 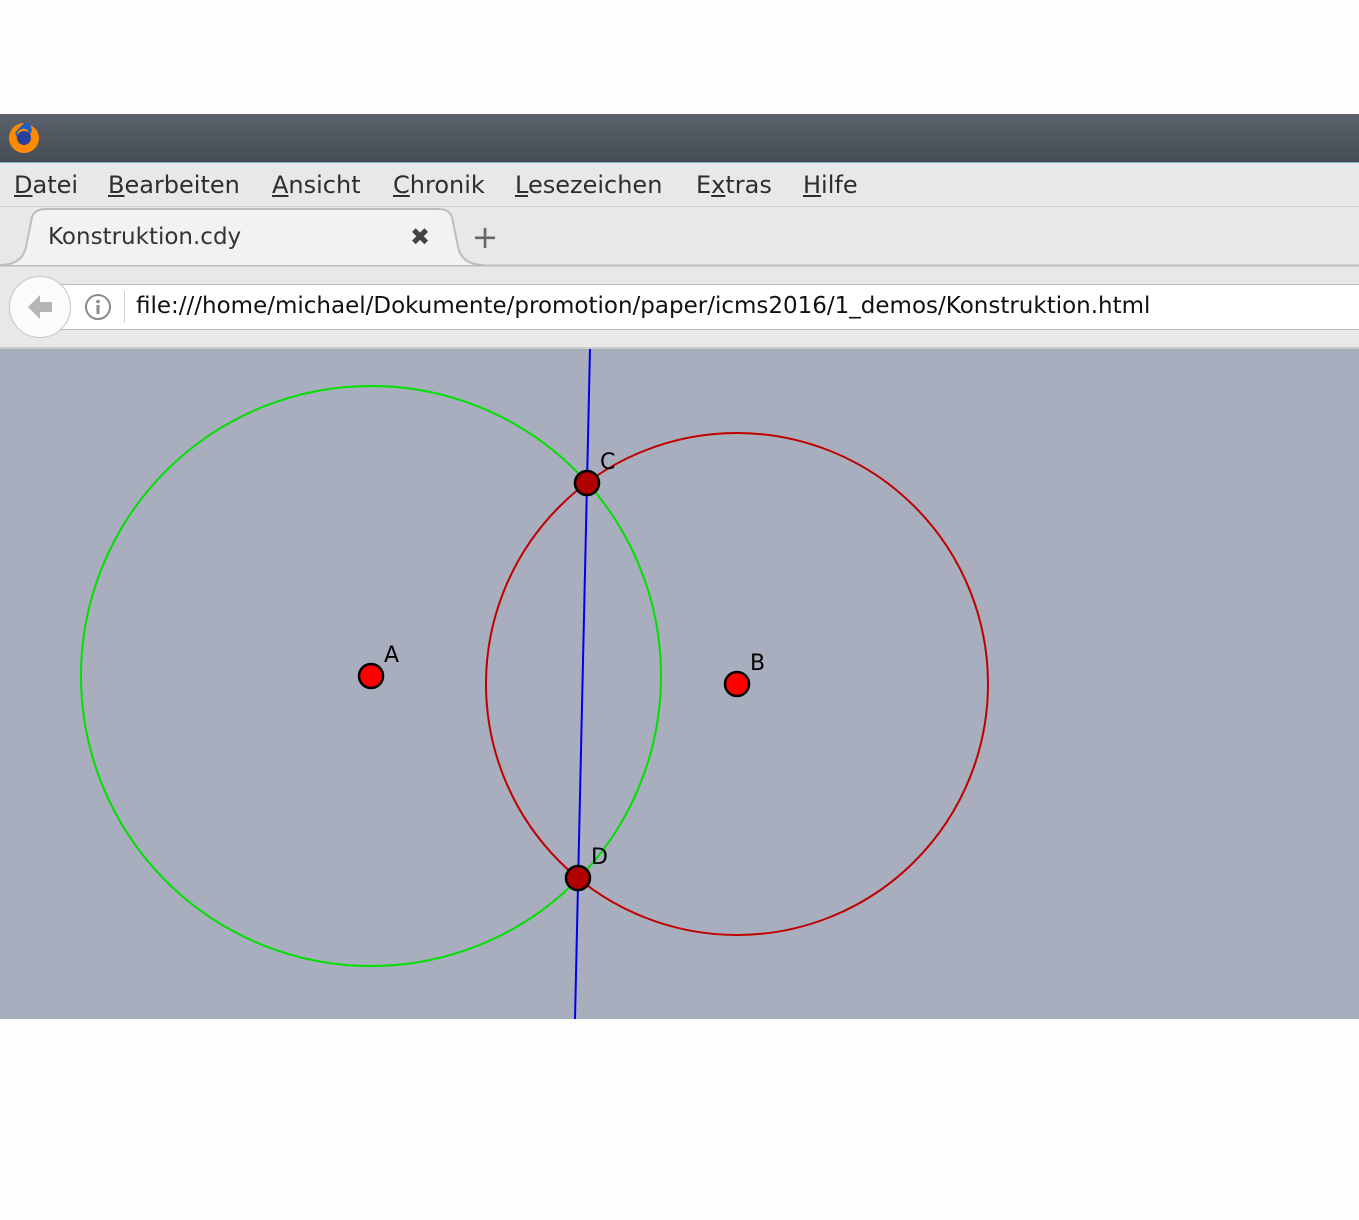 I want to click on point-c, so click(x=587, y=483).